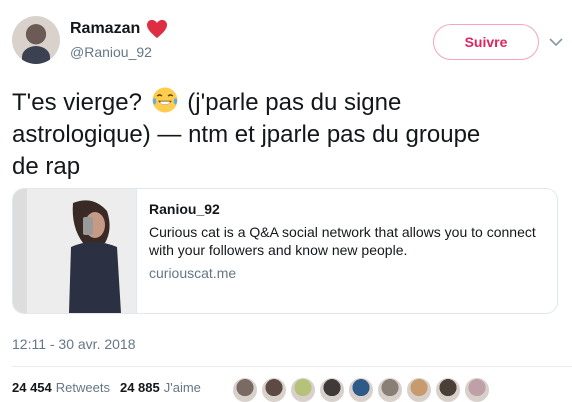 The width and height of the screenshot is (572, 402). I want to click on tweet-text-line1-start: T'es vierge?, so click(80, 102).